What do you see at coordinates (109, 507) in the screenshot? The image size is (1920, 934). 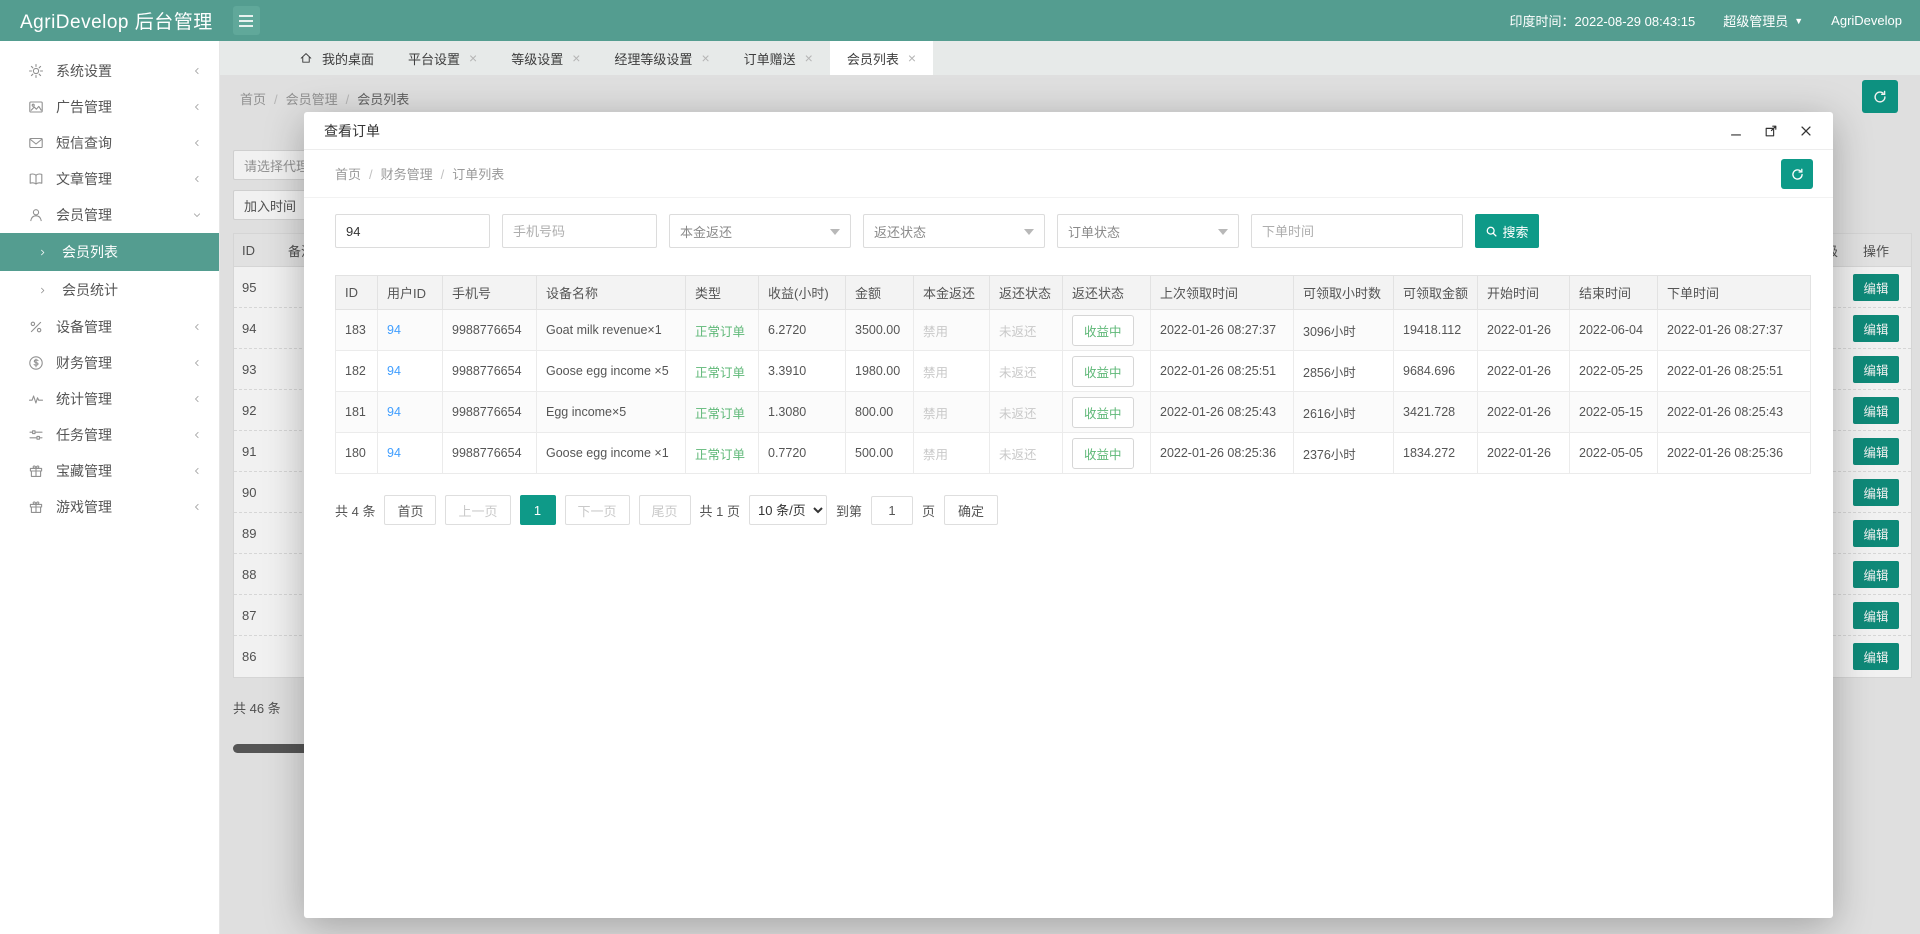 I see `sidebar-item-game-management: 游戏管理` at bounding box center [109, 507].